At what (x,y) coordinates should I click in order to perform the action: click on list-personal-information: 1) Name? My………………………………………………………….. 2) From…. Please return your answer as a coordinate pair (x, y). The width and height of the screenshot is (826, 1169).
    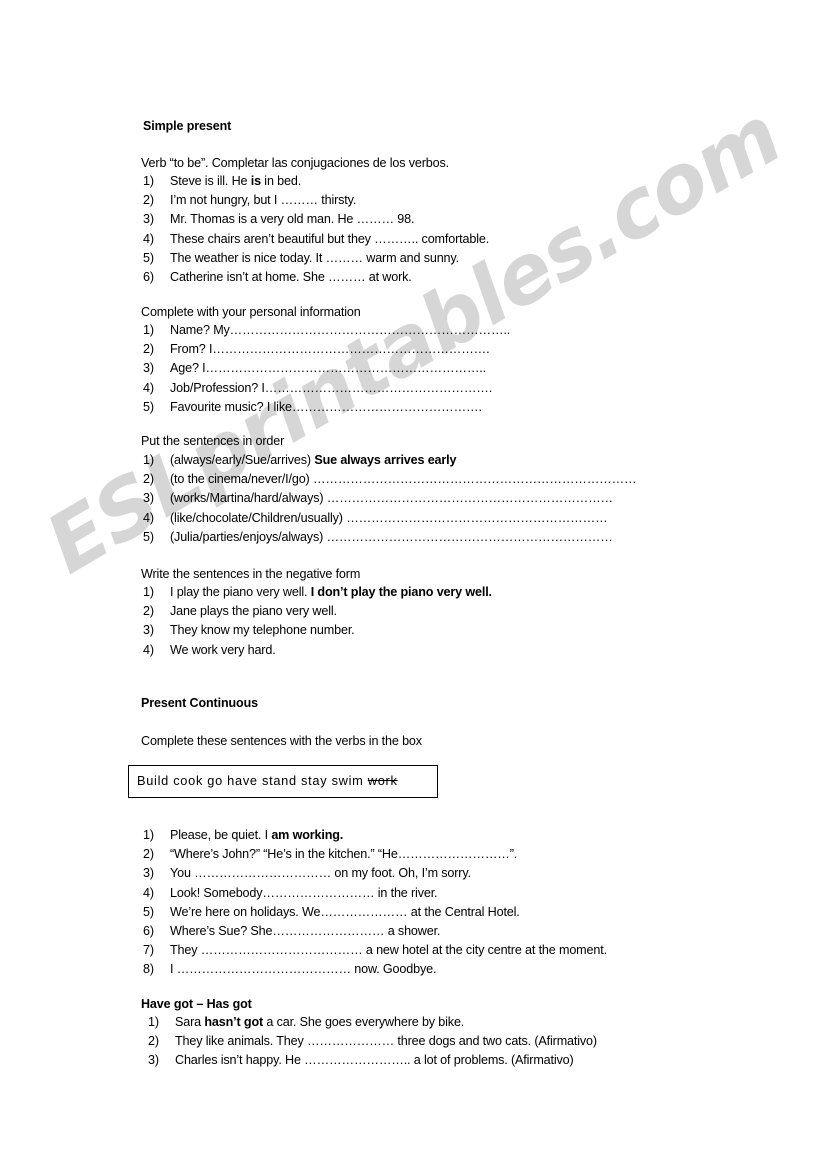
    Looking at the image, I should click on (326, 369).